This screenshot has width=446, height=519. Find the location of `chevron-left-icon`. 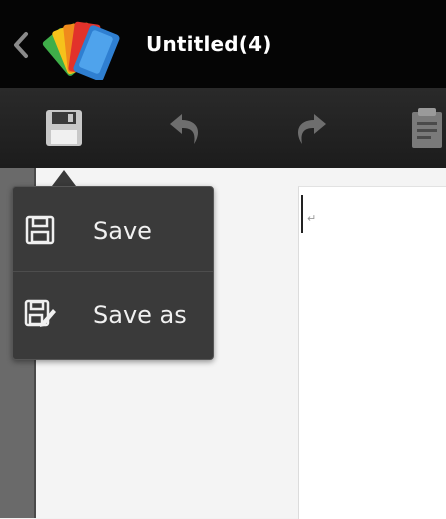

chevron-left-icon is located at coordinates (21, 45).